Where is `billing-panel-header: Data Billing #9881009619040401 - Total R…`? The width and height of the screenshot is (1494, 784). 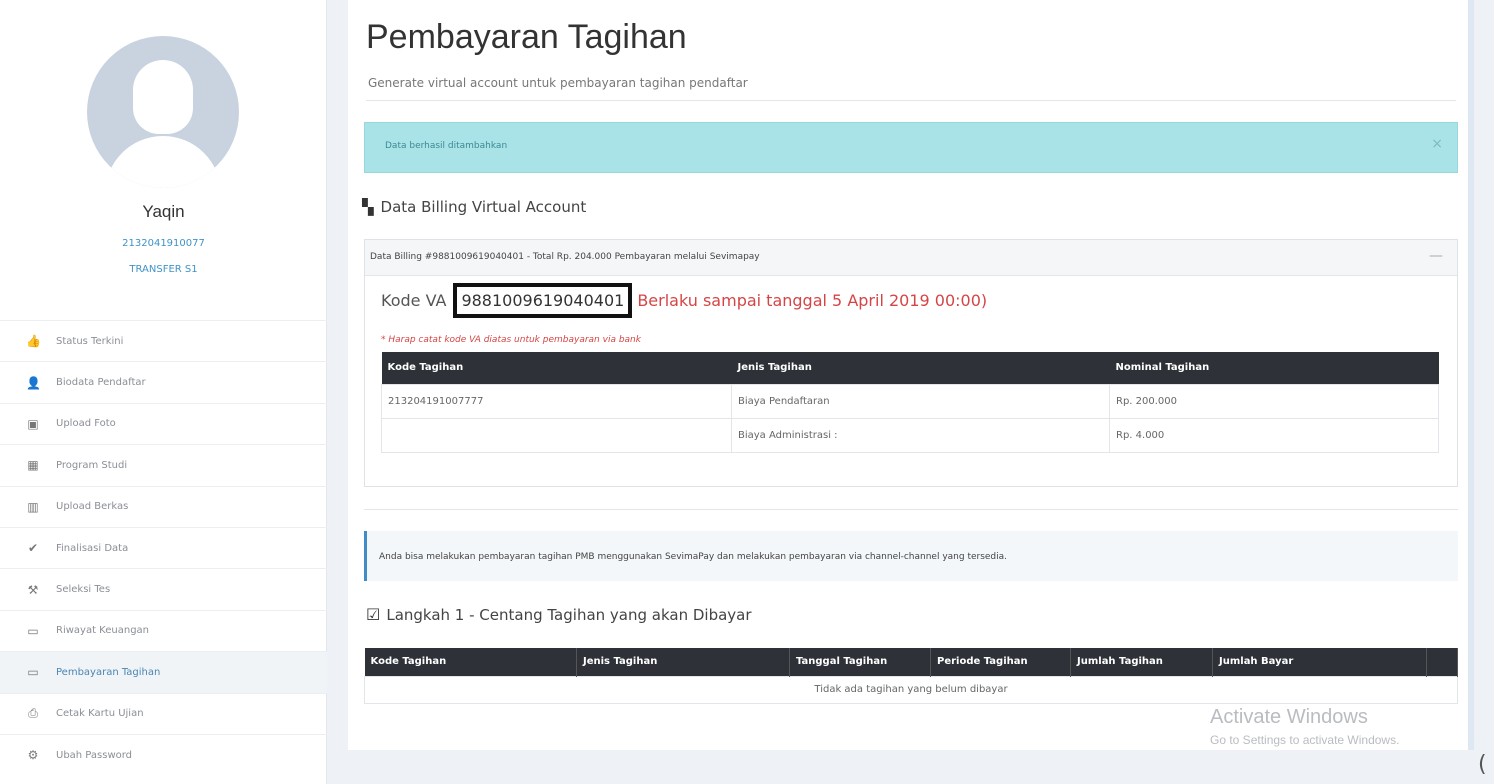 billing-panel-header: Data Billing #9881009619040401 - Total R… is located at coordinates (911, 258).